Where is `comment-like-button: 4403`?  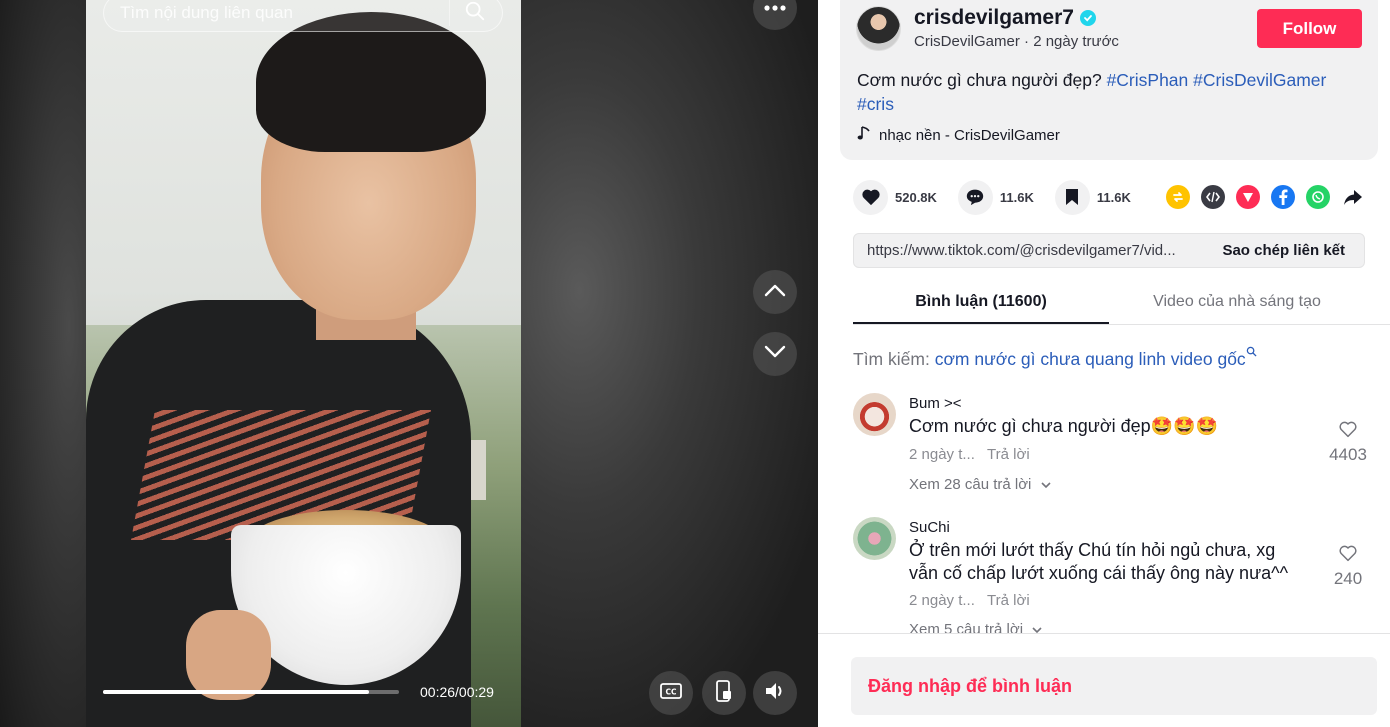
comment-like-button: 4403 is located at coordinates (1348, 442).